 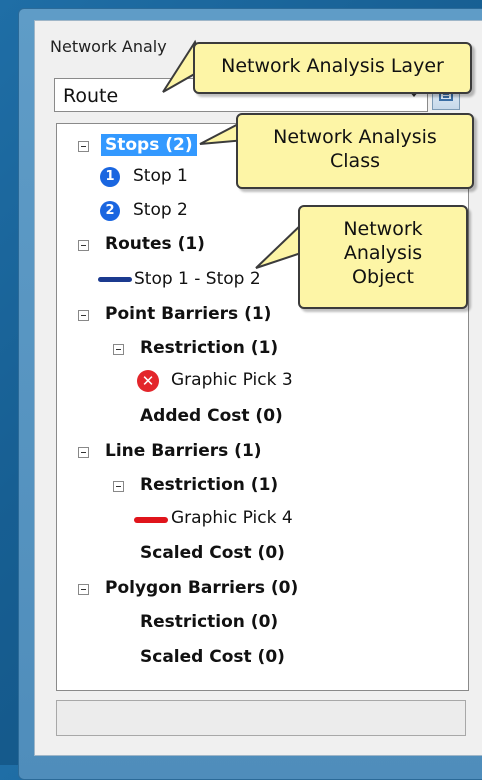 I want to click on callout-class-line2: Class, so click(x=355, y=161).